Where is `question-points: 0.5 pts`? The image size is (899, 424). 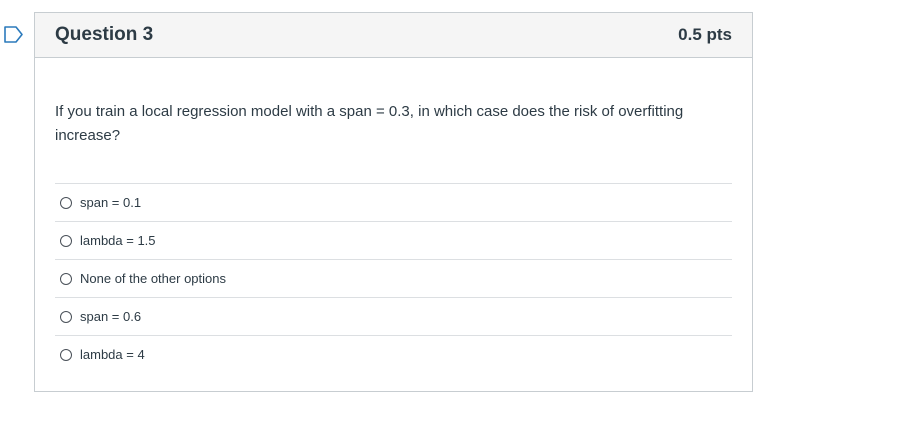
question-points: 0.5 pts is located at coordinates (705, 34).